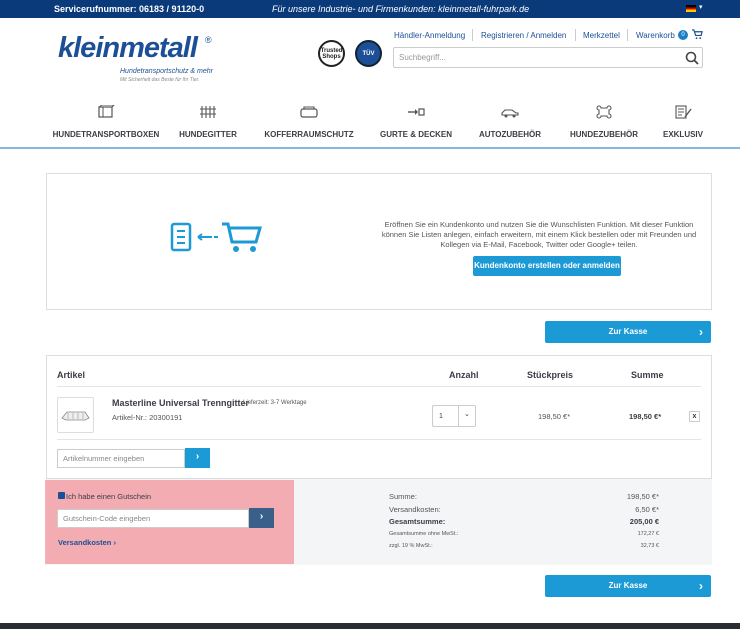 This screenshot has height=629, width=740. I want to click on header-qty: Anzahl, so click(464, 375).